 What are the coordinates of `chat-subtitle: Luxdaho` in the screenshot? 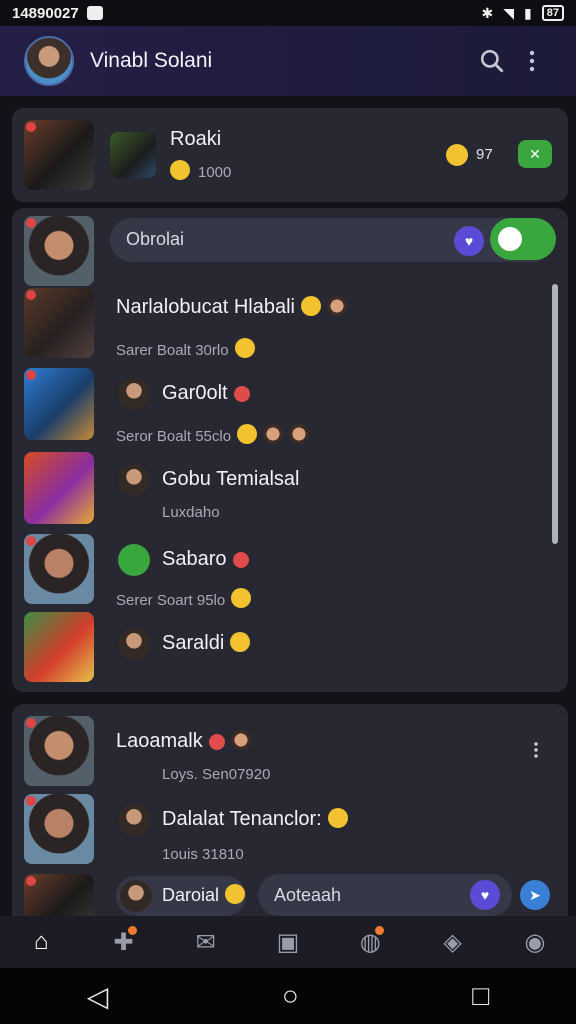 It's located at (191, 512).